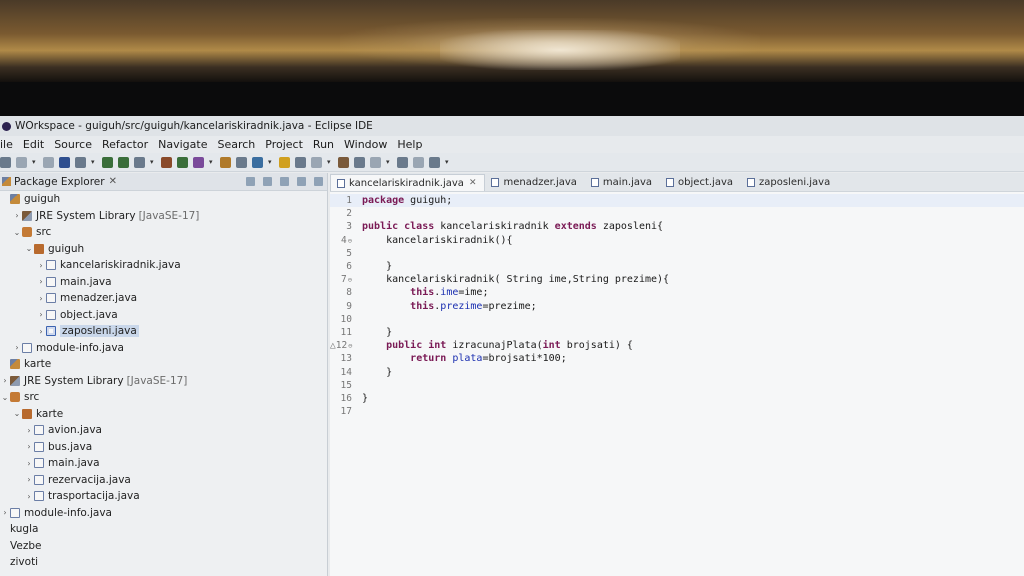 The image size is (1024, 576). I want to click on menu-item-search: Search, so click(236, 144).